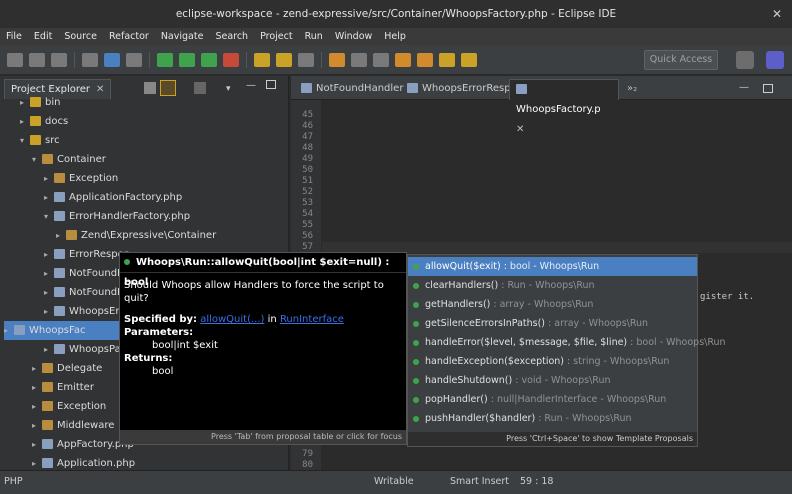 The height and width of the screenshot is (494, 792). What do you see at coordinates (69, 159) in the screenshot?
I see `tree-item: ▾ Container` at bounding box center [69, 159].